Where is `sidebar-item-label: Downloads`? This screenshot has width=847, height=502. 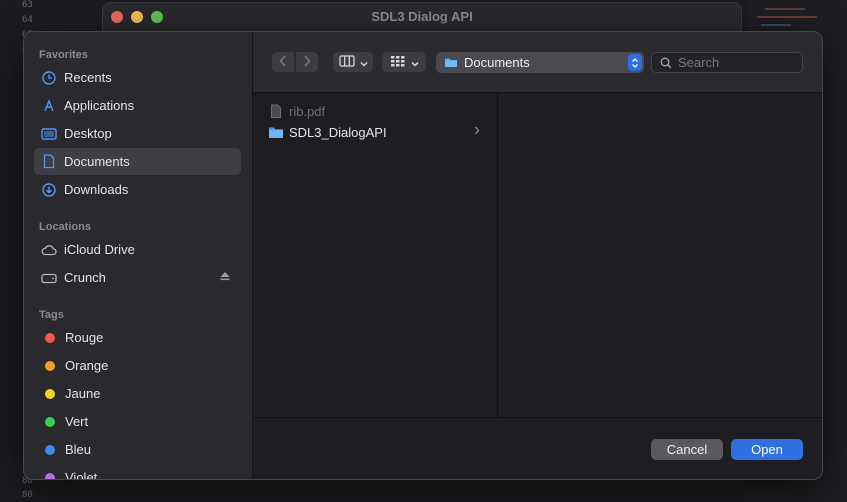 sidebar-item-label: Downloads is located at coordinates (96, 189).